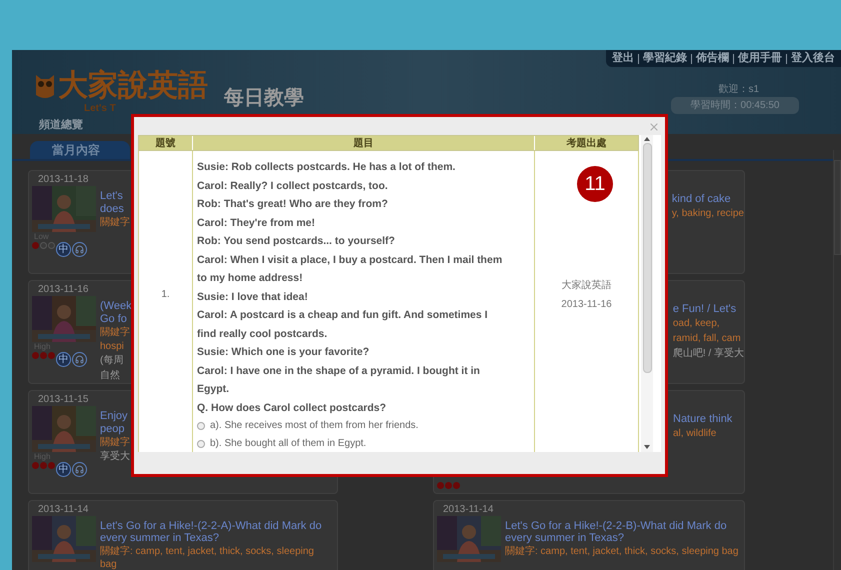  What do you see at coordinates (326, 167) in the screenshot?
I see `dialogue-line: Susie: Rob collects postcards. He has a lot of them.` at bounding box center [326, 167].